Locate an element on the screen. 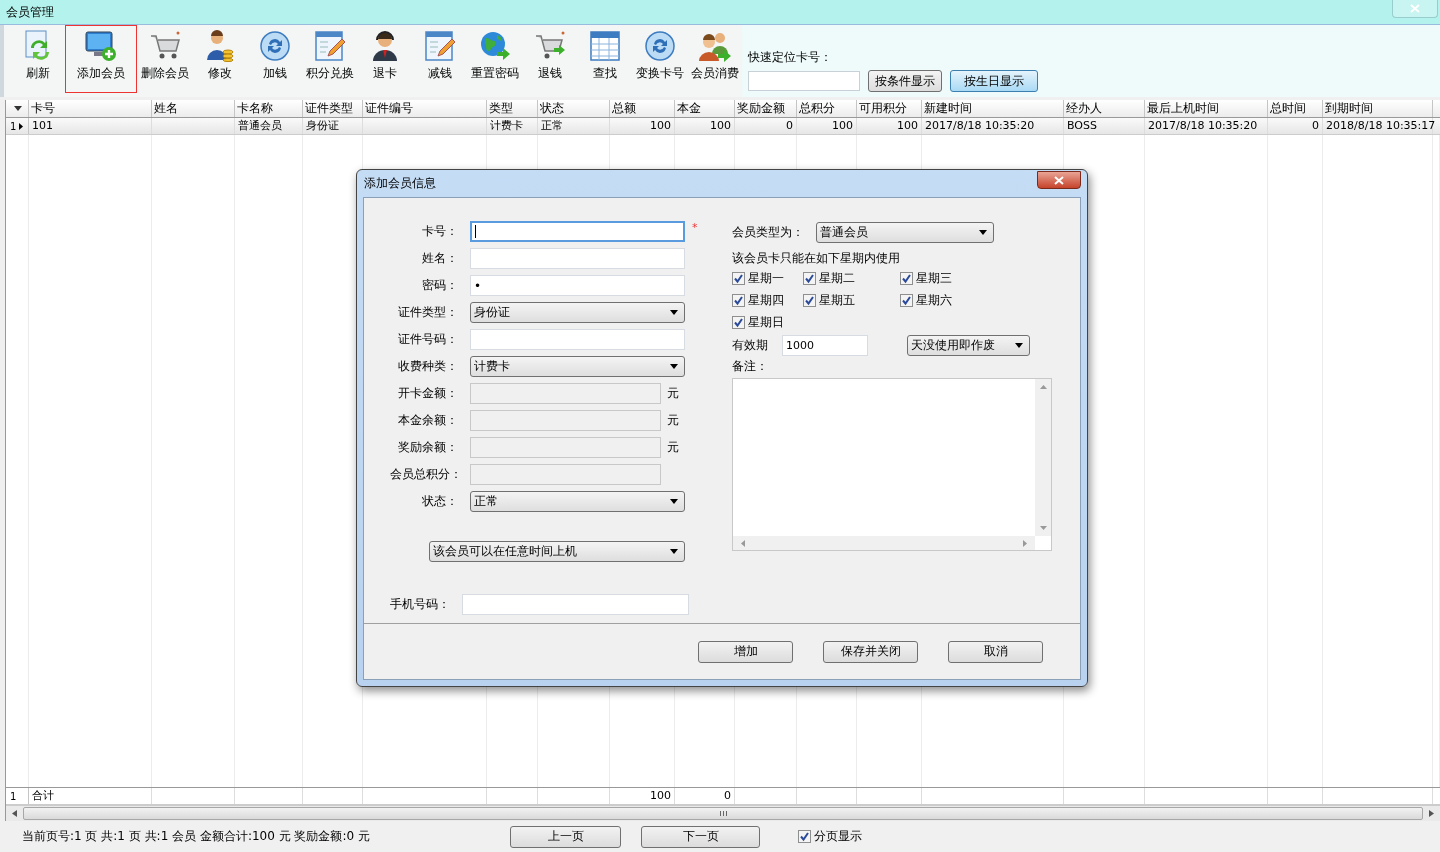 The image size is (1440, 852). column-header: 姓名 is located at coordinates (193, 108).